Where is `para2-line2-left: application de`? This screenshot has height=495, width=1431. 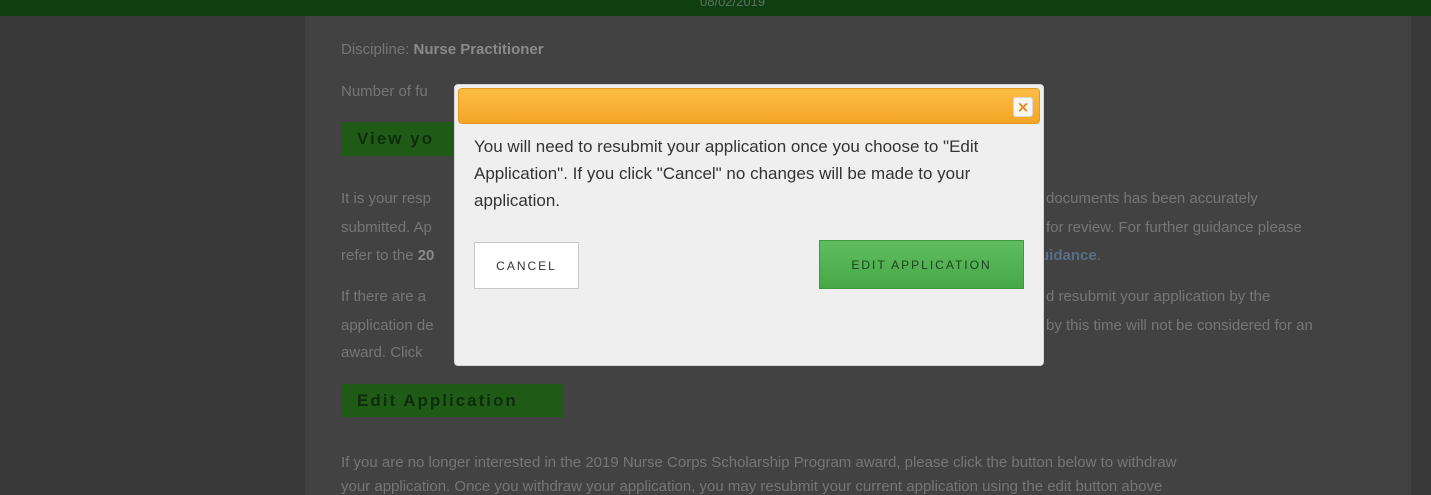
para2-line2-left: application de is located at coordinates (387, 325).